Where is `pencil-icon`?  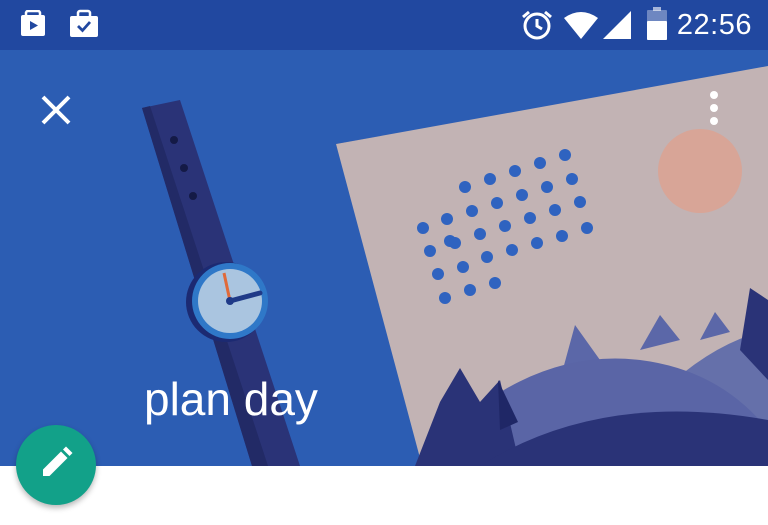 pencil-icon is located at coordinates (56, 465).